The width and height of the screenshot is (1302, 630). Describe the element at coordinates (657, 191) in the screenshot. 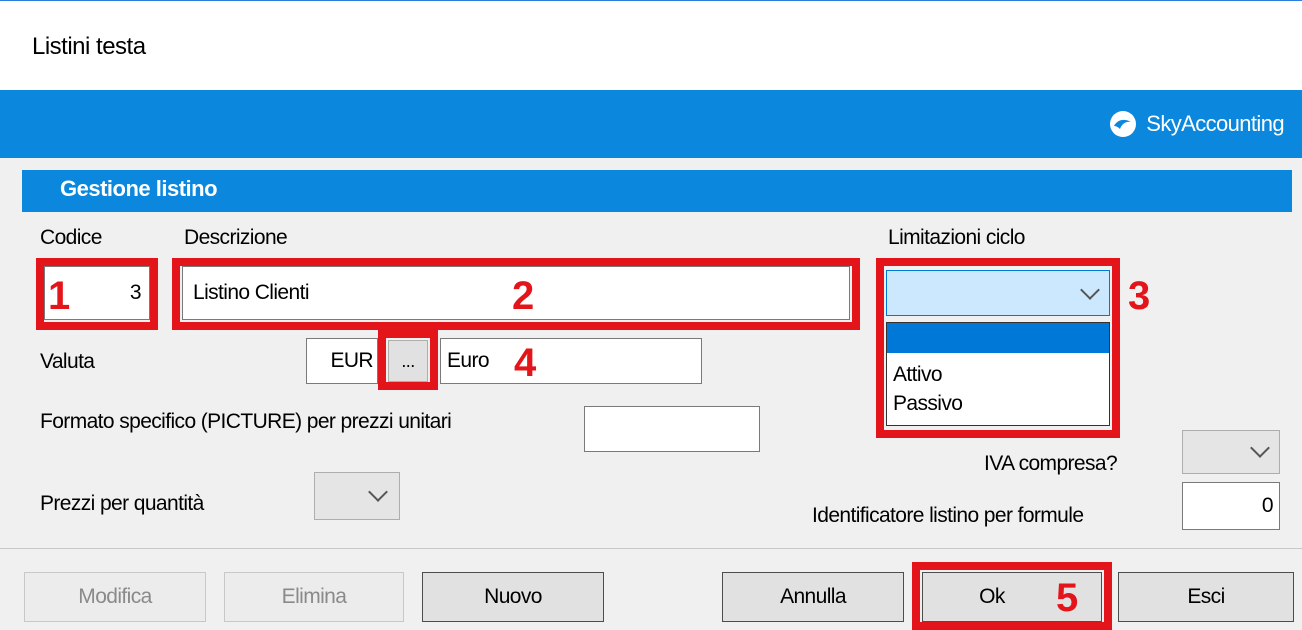

I see `section-header: Gestione listino` at that location.